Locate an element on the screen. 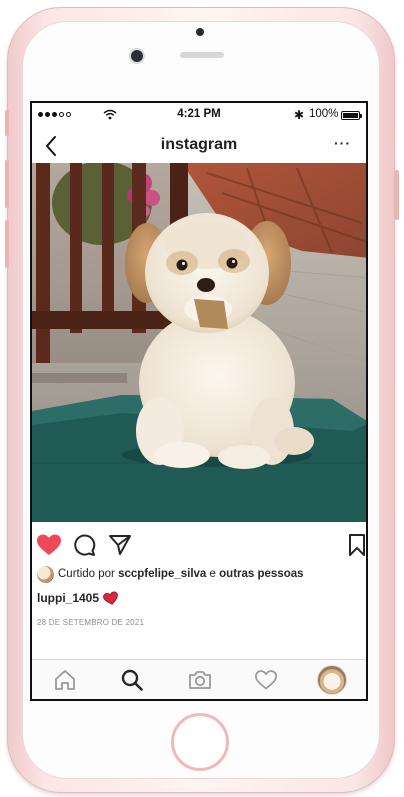 This screenshot has height=797, width=404. power-button is located at coordinates (397, 195).